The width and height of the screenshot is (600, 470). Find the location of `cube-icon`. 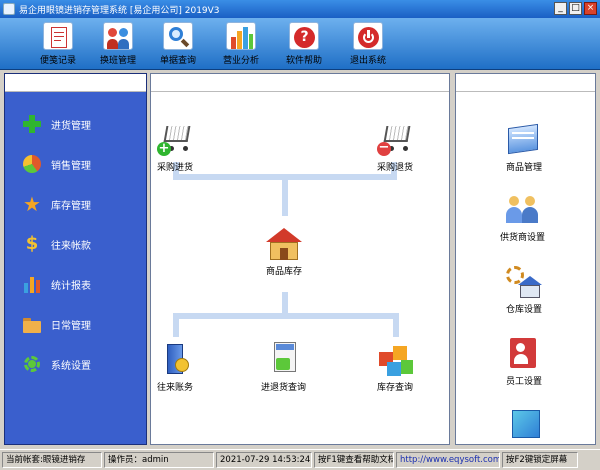

cube-icon is located at coordinates (528, 426).